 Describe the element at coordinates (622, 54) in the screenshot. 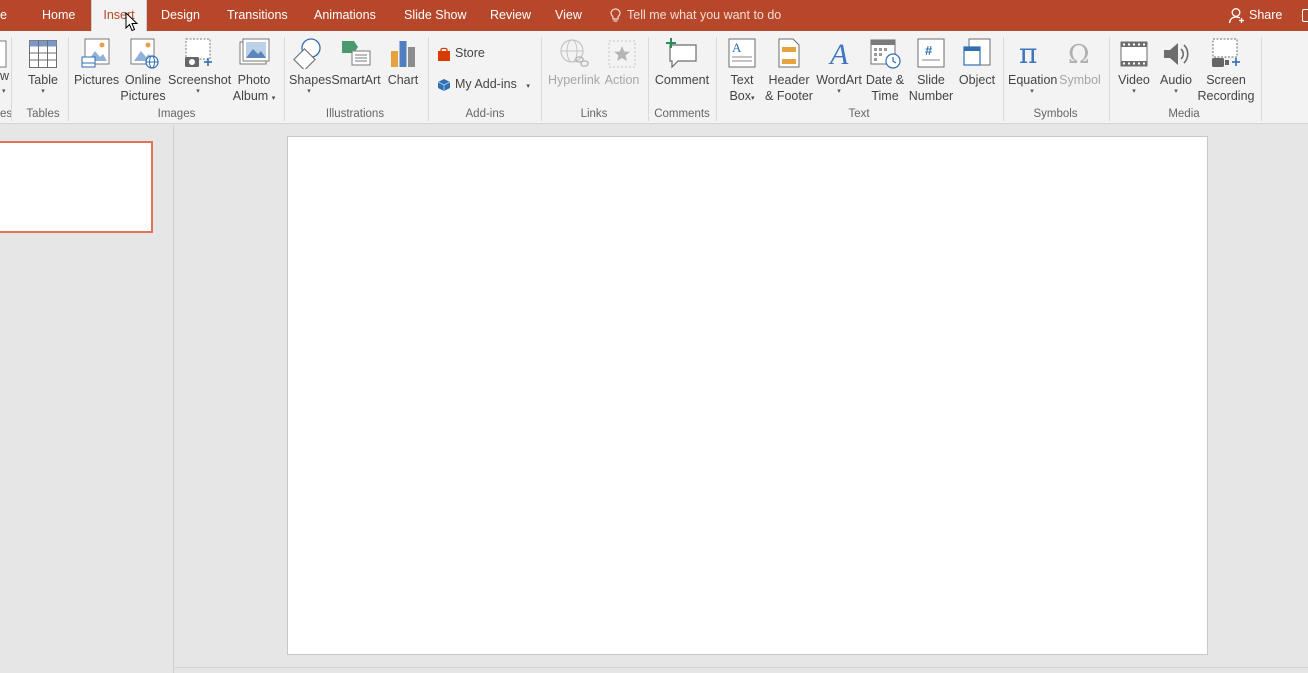

I see `action-star-icon` at that location.